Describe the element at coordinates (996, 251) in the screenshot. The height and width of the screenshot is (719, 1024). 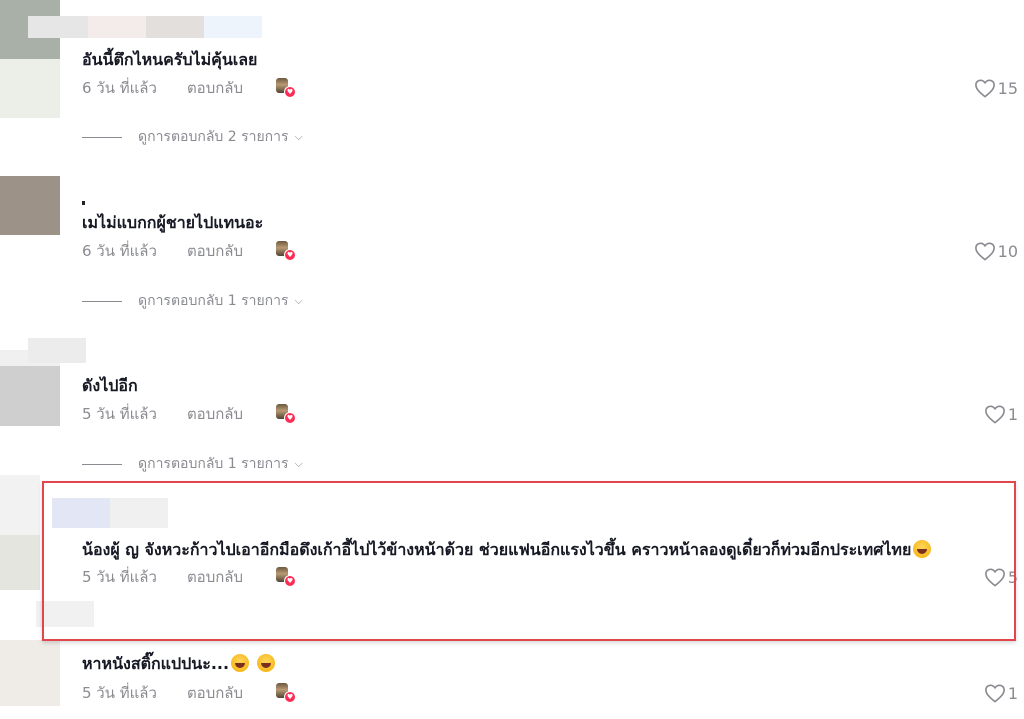
I see `like-button: 10` at that location.